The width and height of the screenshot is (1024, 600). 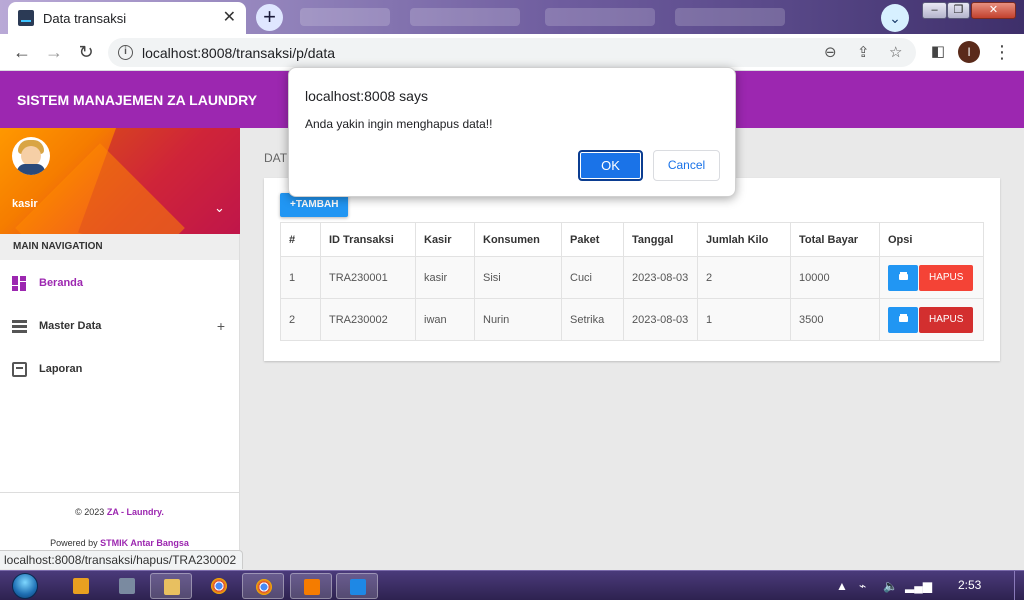 I want to click on column-header: #, so click(x=300, y=239).